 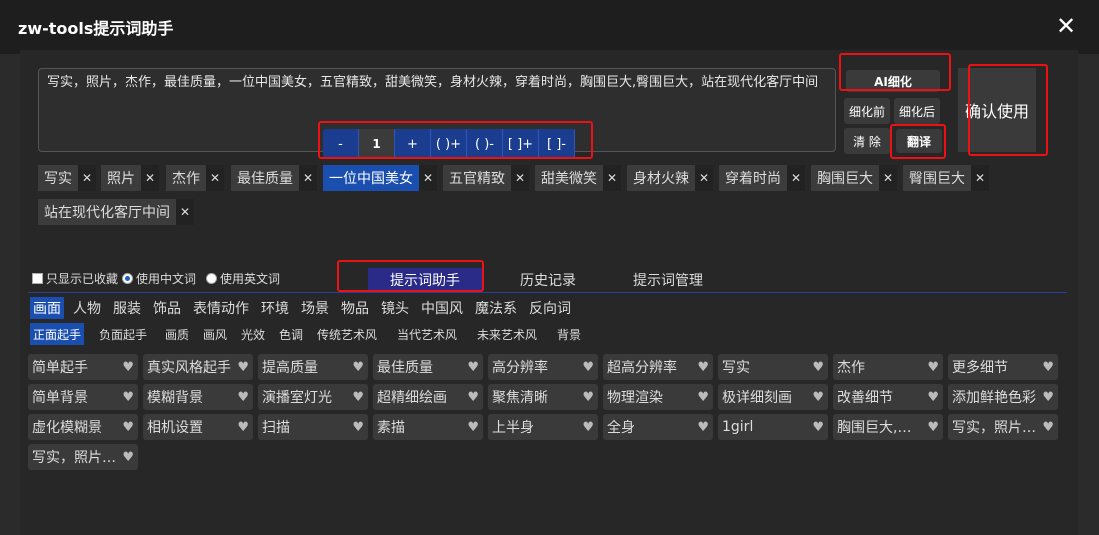 I want to click on prompt-item: 写实，照片… ♥, so click(x=1003, y=427).